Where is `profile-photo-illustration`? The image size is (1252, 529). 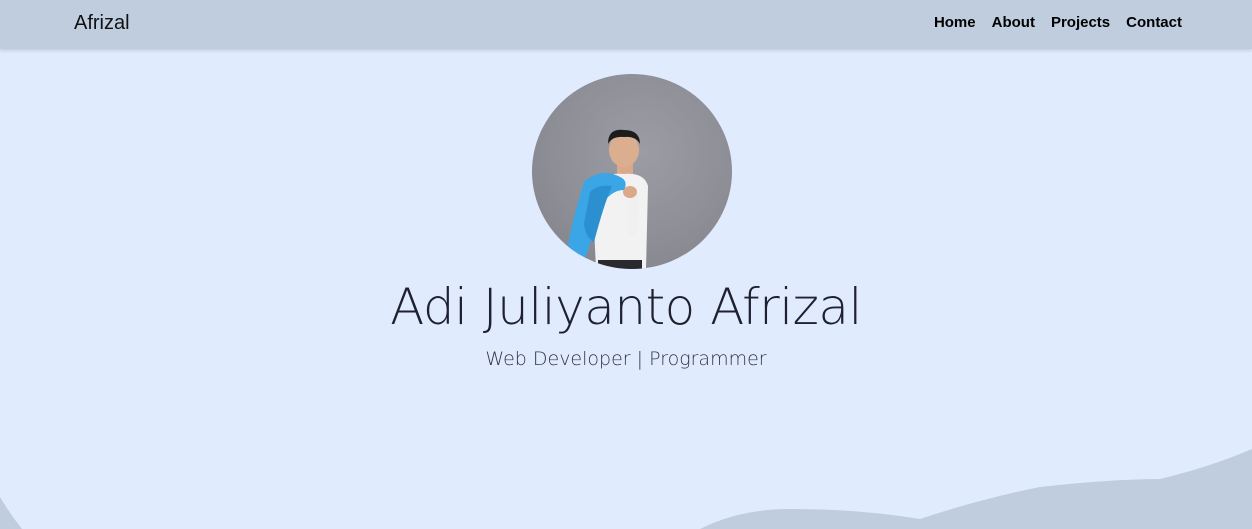 profile-photo-illustration is located at coordinates (608, 199).